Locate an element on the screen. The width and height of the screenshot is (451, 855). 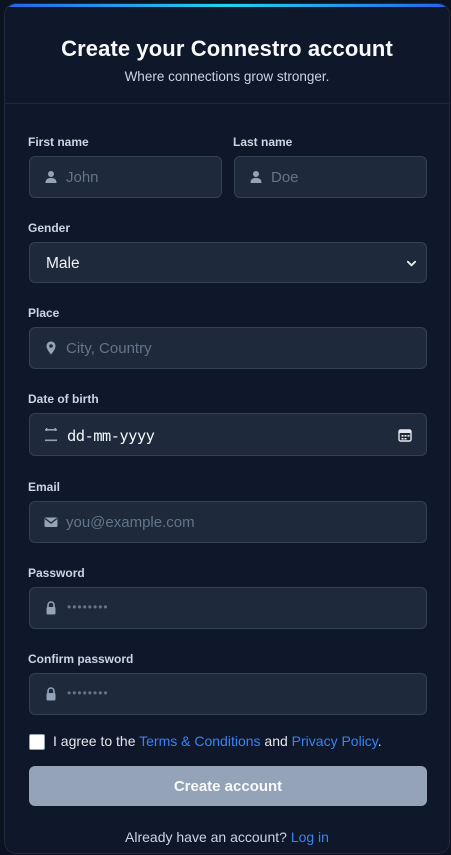
login-prompt-text: Already have an account? is located at coordinates (208, 837).